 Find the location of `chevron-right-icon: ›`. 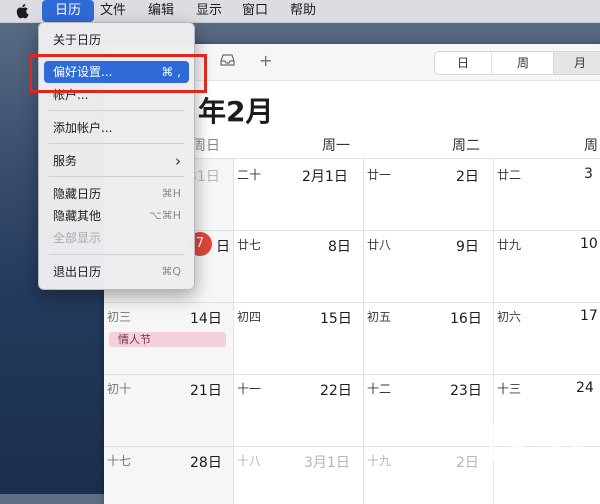

chevron-right-icon: › is located at coordinates (178, 161).